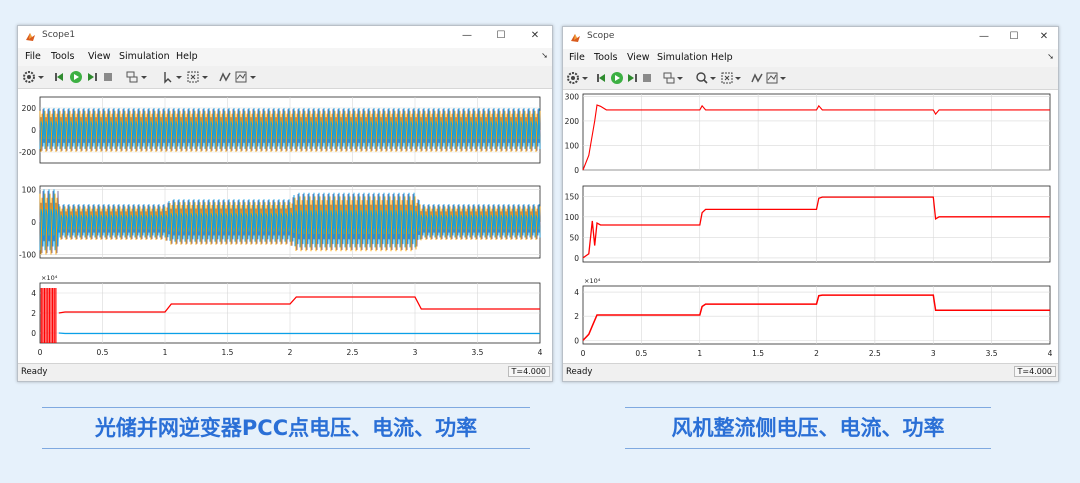 The height and width of the screenshot is (483, 1080). What do you see at coordinates (808, 428) in the screenshot?
I see `caption-right: 风机整流侧电压、电流、功率` at bounding box center [808, 428].